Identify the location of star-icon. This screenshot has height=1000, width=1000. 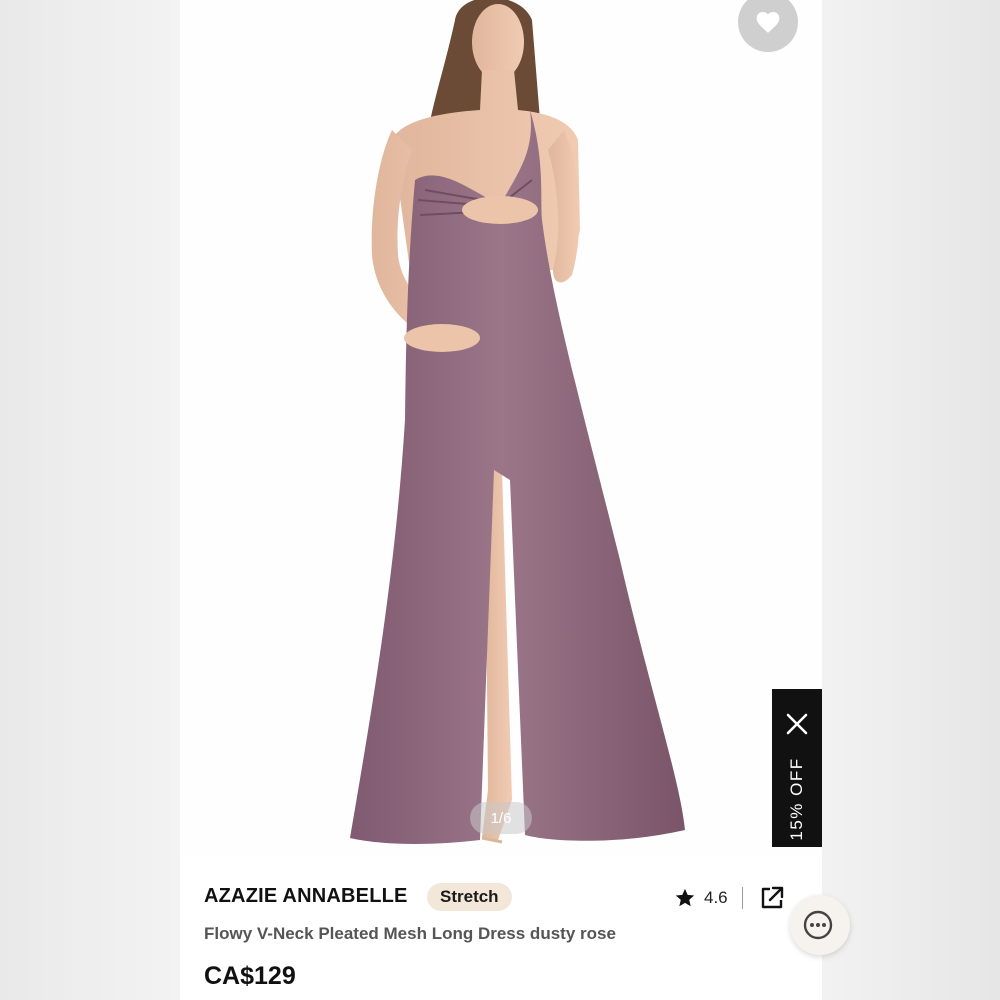
(685, 897).